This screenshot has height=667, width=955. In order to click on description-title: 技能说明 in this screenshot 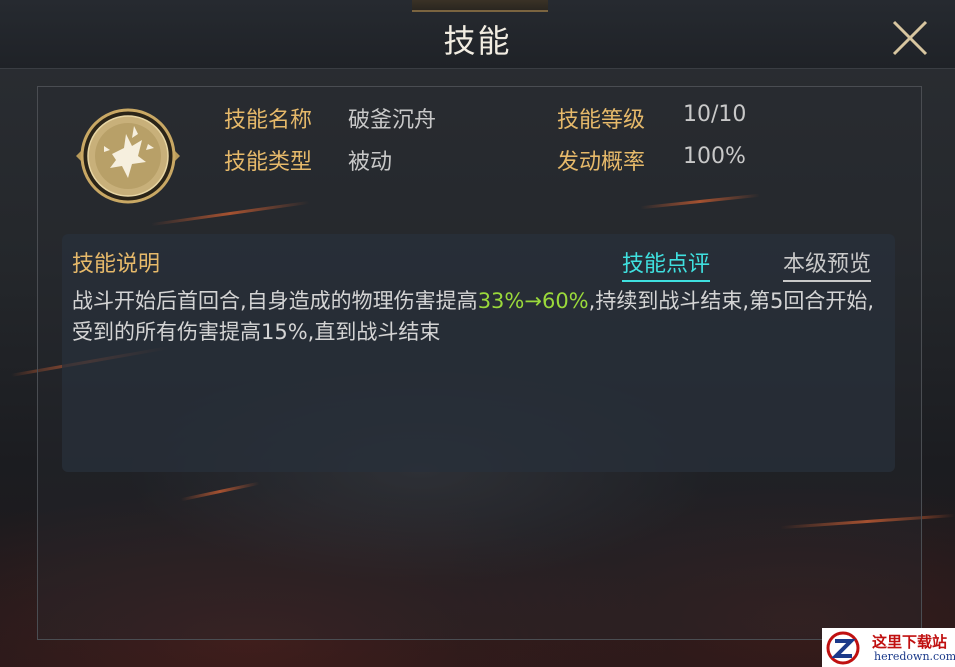, I will do `click(116, 264)`.